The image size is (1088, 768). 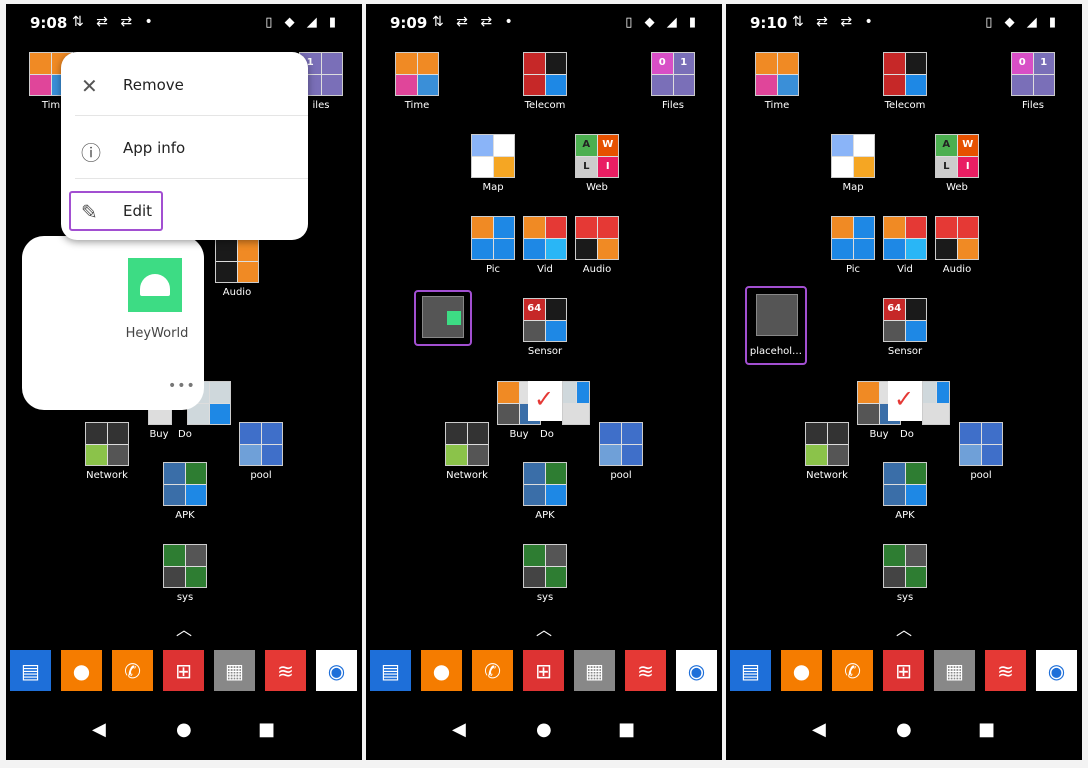 I want to click on menu-item-remove: ✕ Remove, so click(x=184, y=87).